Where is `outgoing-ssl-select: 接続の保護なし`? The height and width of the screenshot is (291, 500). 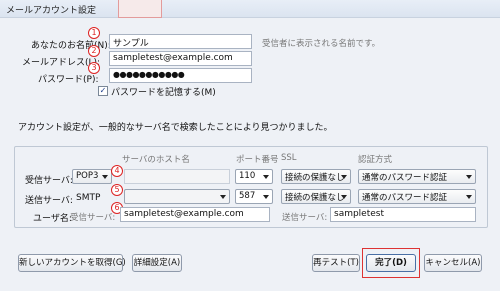
outgoing-ssl-select: 接続の保護なし is located at coordinates (316, 196).